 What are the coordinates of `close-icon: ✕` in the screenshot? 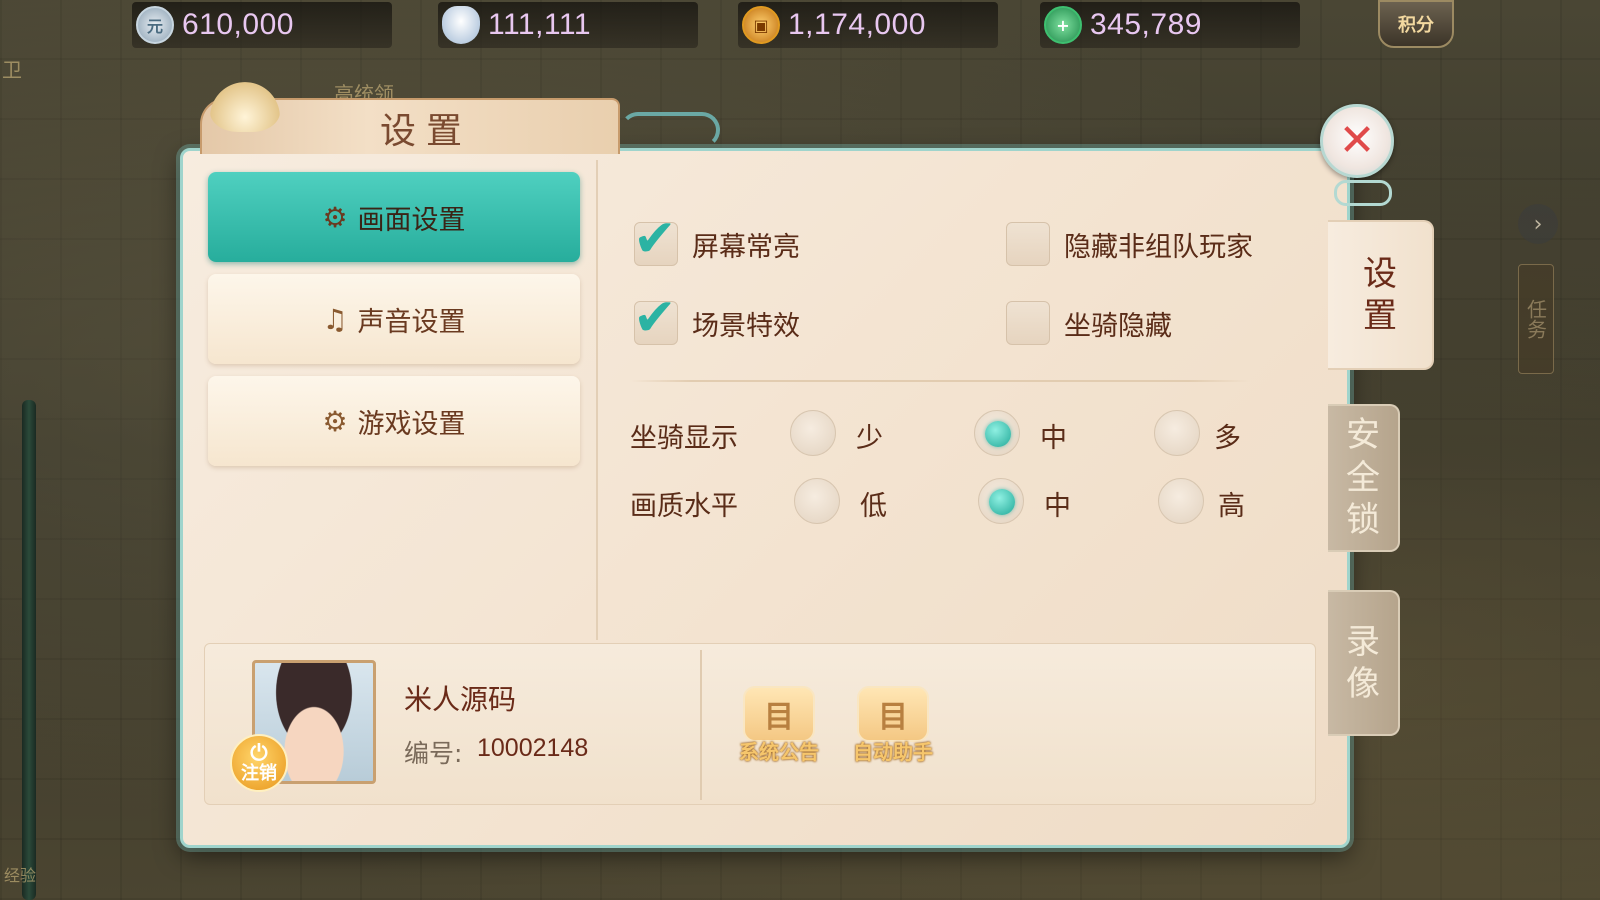 It's located at (1357, 140).